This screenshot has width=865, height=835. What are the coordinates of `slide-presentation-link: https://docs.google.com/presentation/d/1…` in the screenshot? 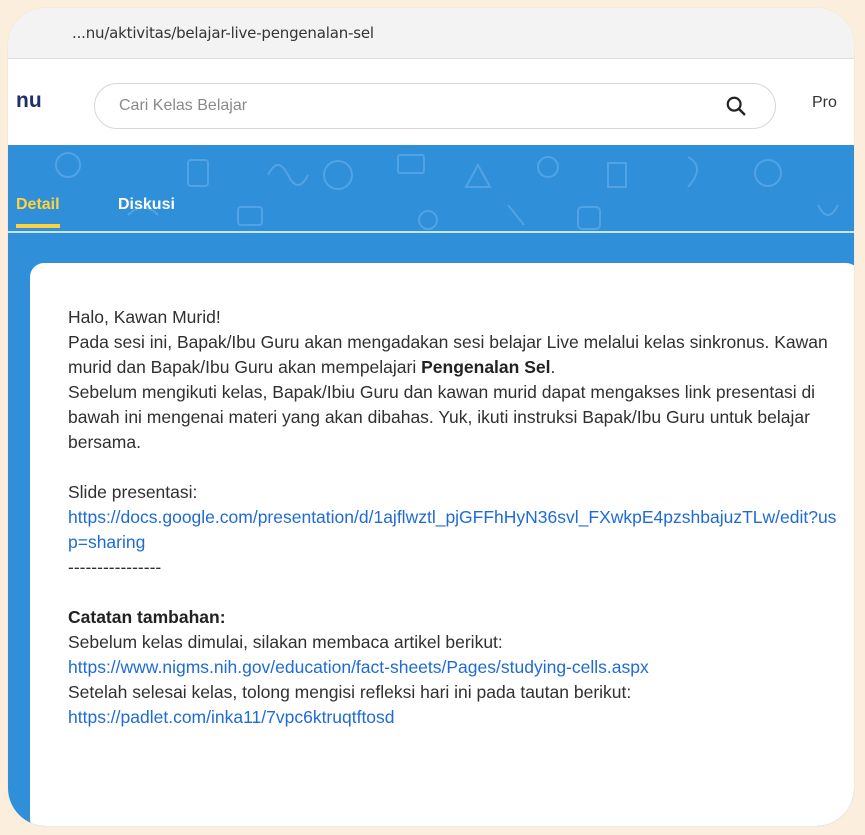 It's located at (452, 529).